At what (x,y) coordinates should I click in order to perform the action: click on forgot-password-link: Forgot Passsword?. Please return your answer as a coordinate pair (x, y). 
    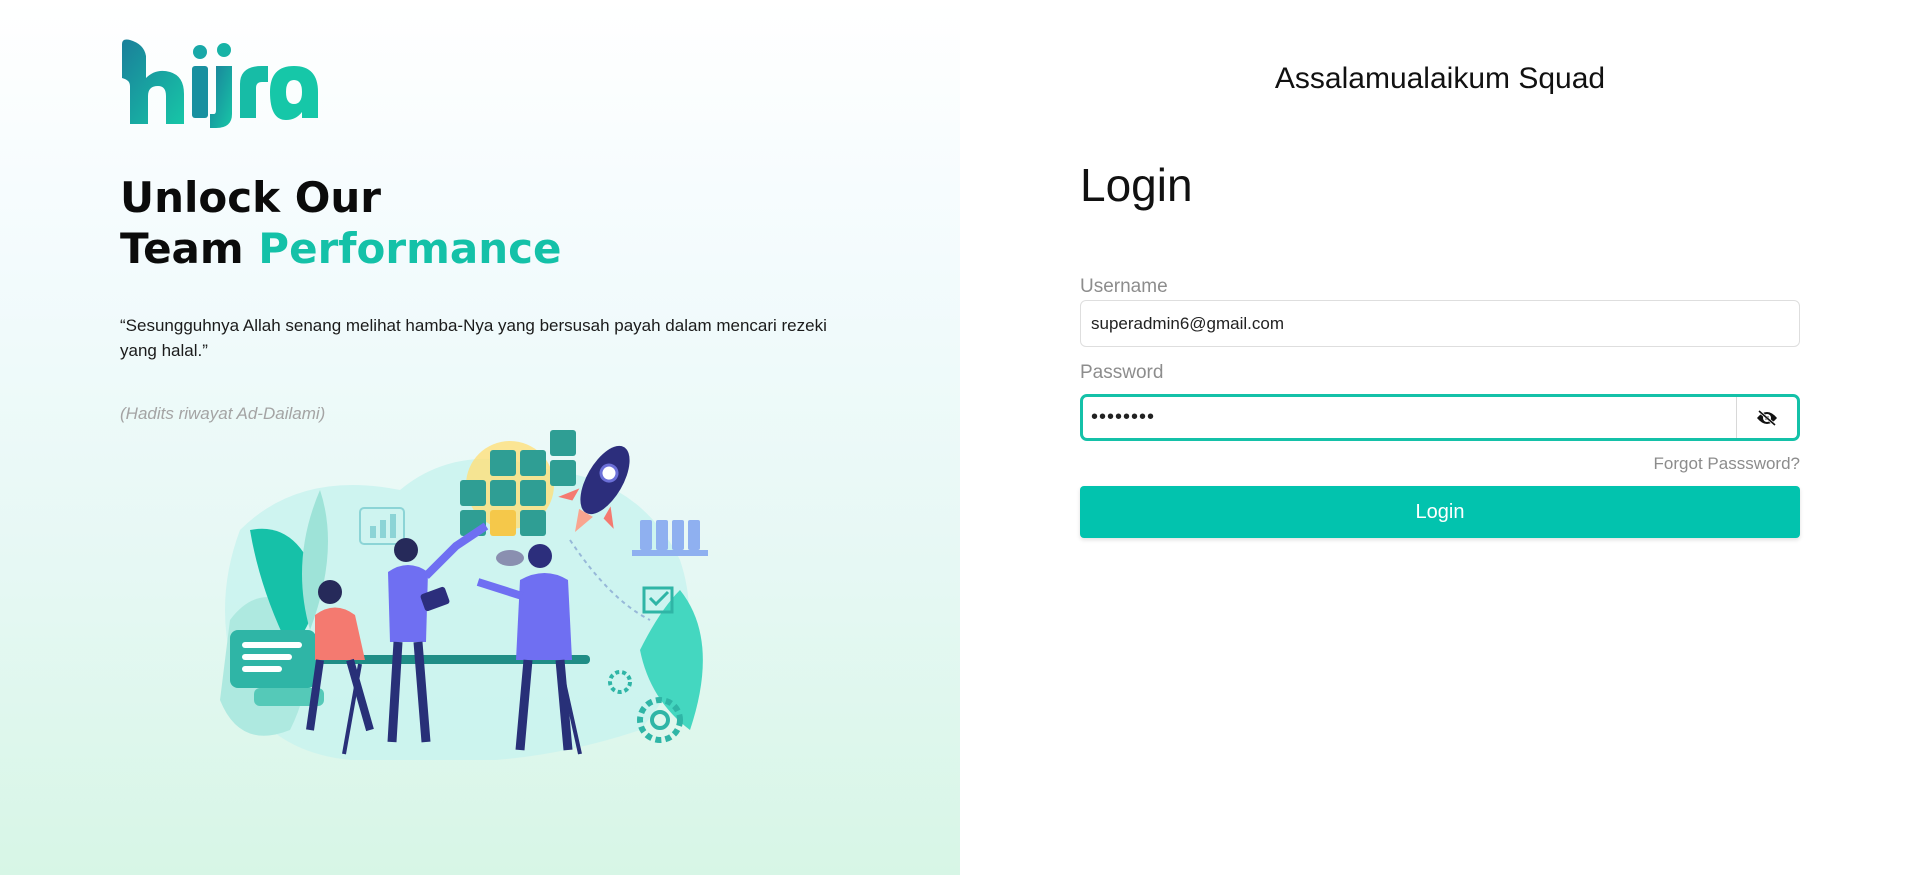
    Looking at the image, I should click on (1727, 464).